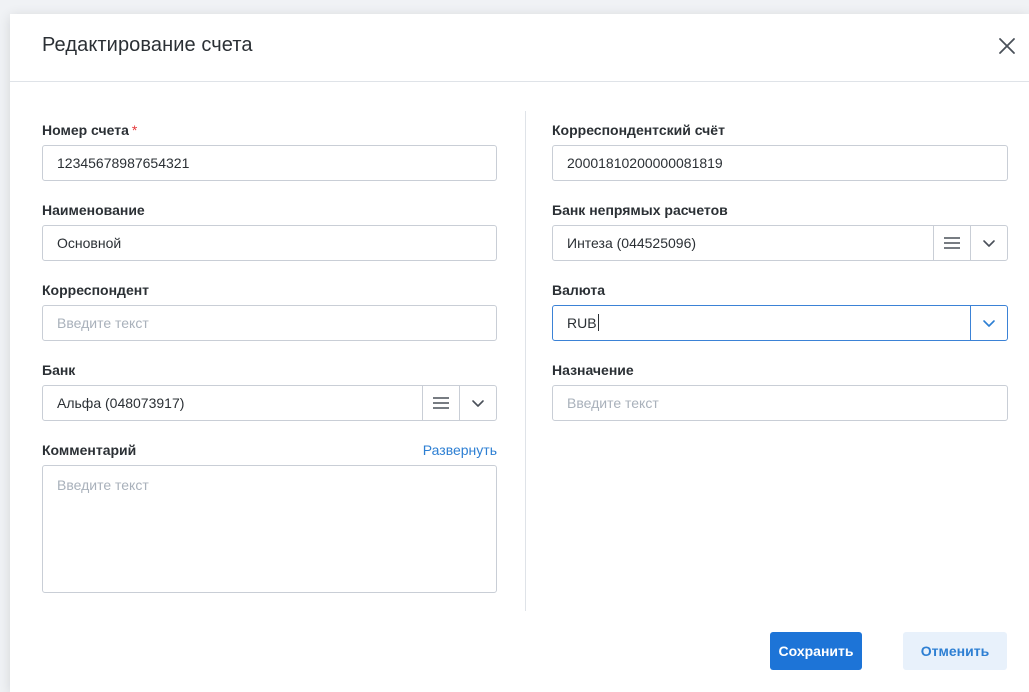 The height and width of the screenshot is (692, 1029). I want to click on correspondent-field: Корреспондент Введите текст, so click(269, 311).